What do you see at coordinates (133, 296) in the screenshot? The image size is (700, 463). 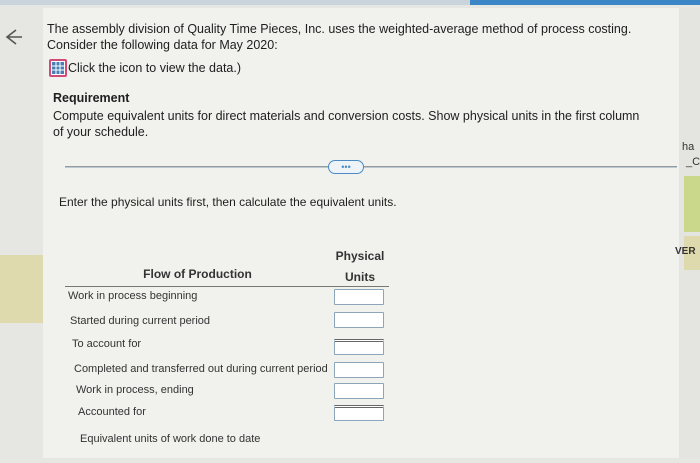 I see `row-label-wip-beginning: Work in process beginning` at bounding box center [133, 296].